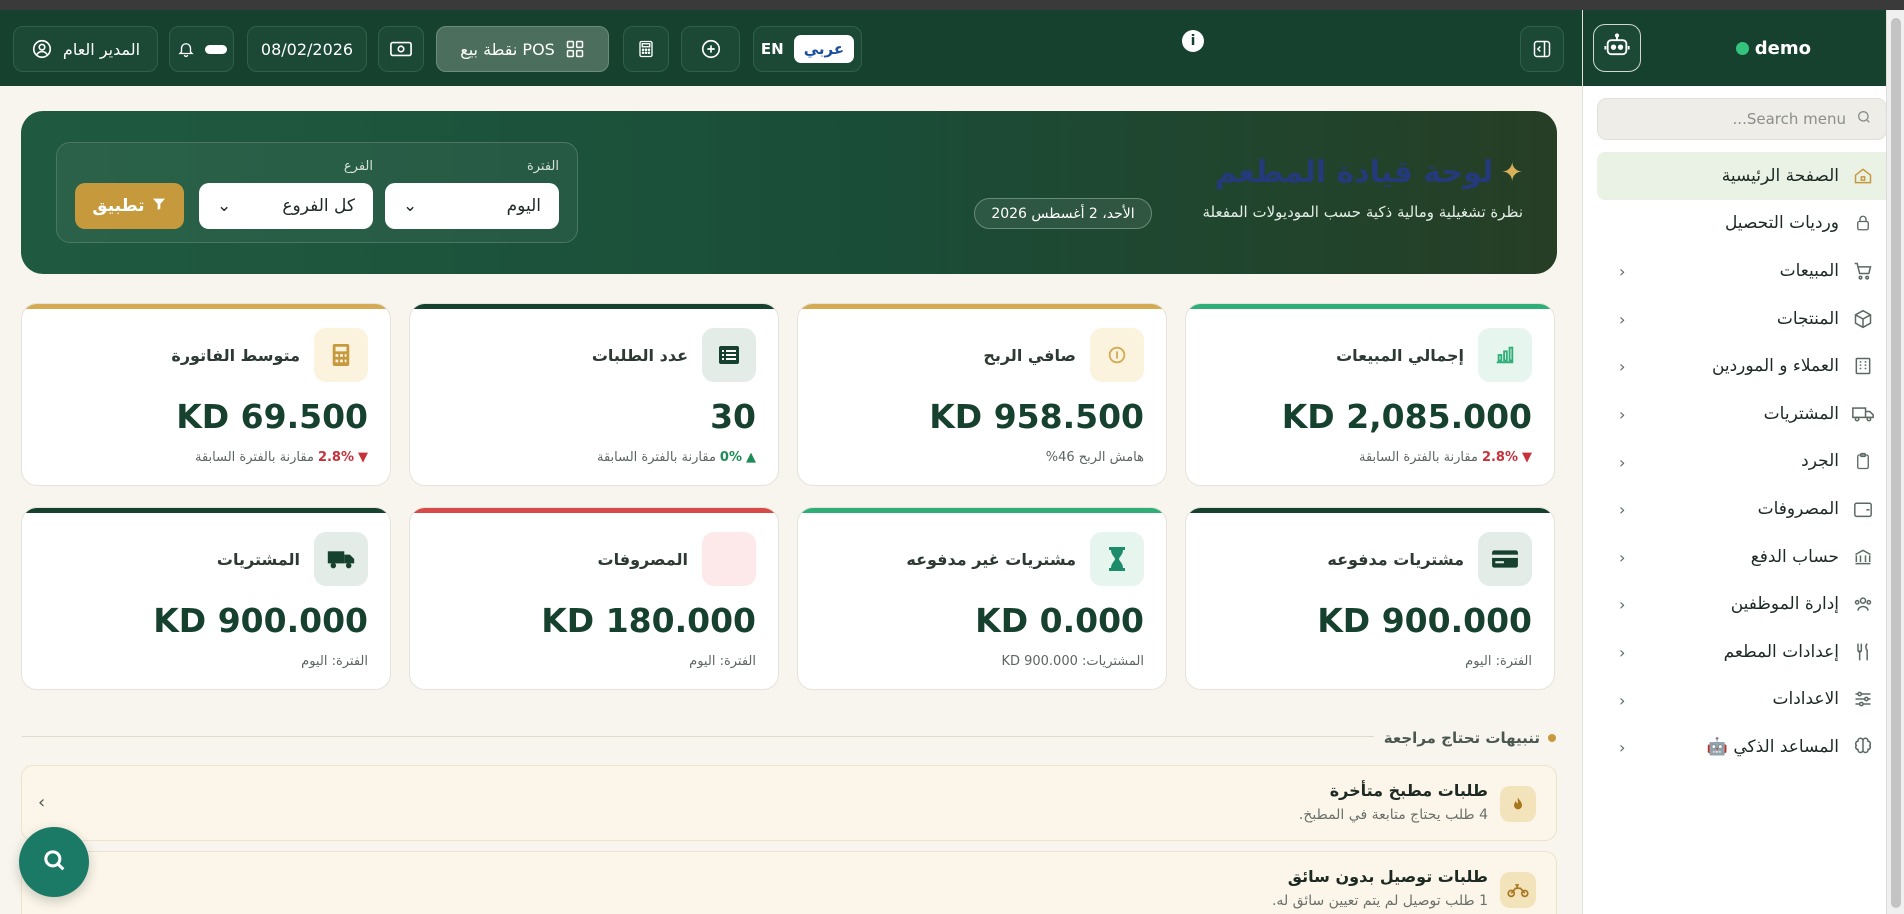  What do you see at coordinates (1809, 270) in the screenshot?
I see `sidebar-item-label: المبيعات` at bounding box center [1809, 270].